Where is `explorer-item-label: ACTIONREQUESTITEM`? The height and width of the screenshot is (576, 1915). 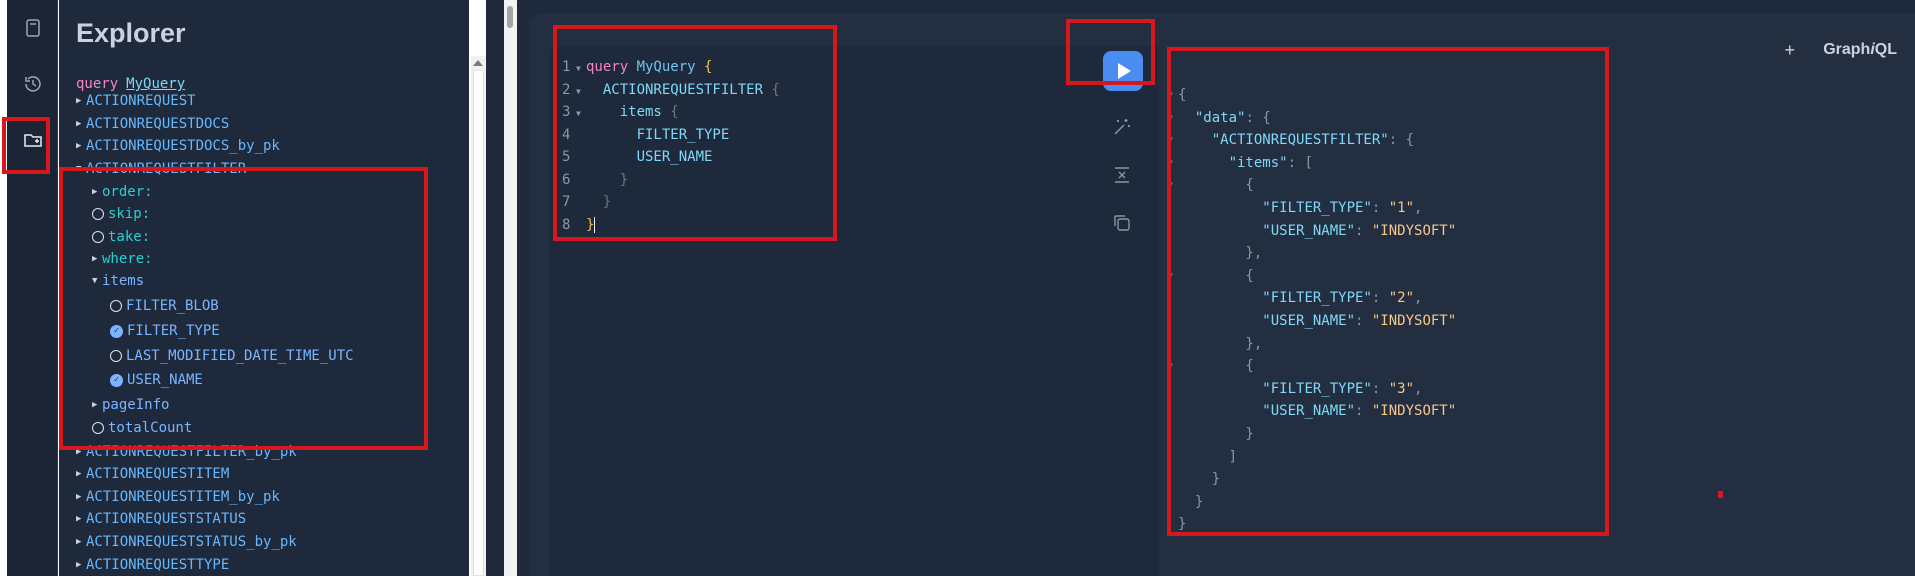
explorer-item-label: ACTIONREQUESTITEM is located at coordinates (158, 474).